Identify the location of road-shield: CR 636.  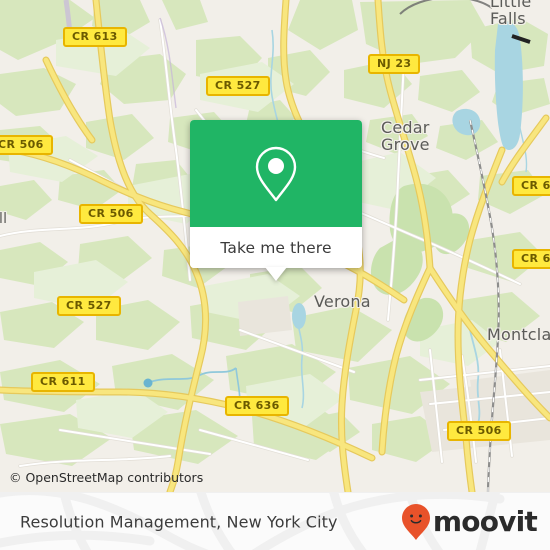
(257, 406).